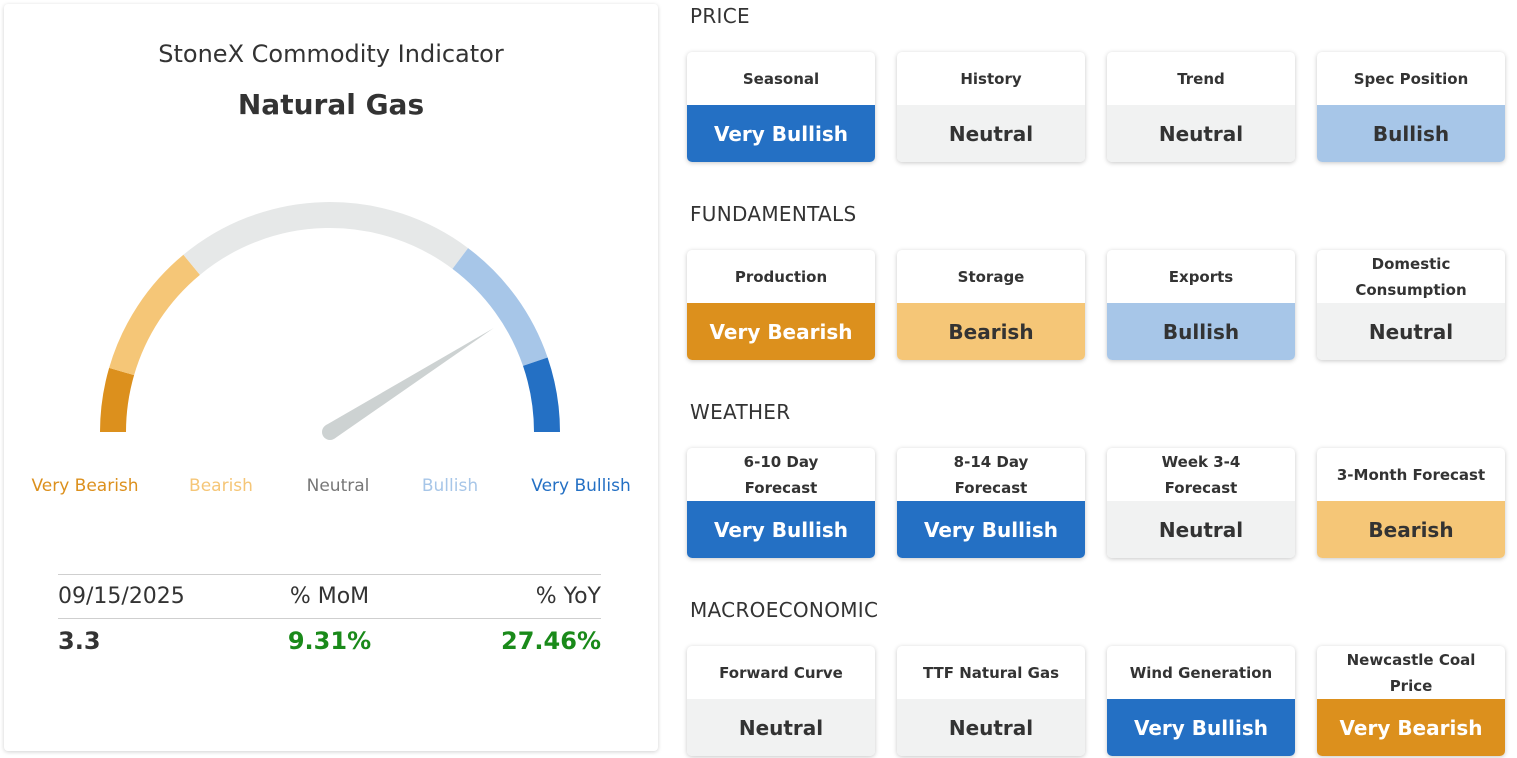  What do you see at coordinates (326, 238) in the screenshot?
I see `gauge-segment-neutral` at bounding box center [326, 238].